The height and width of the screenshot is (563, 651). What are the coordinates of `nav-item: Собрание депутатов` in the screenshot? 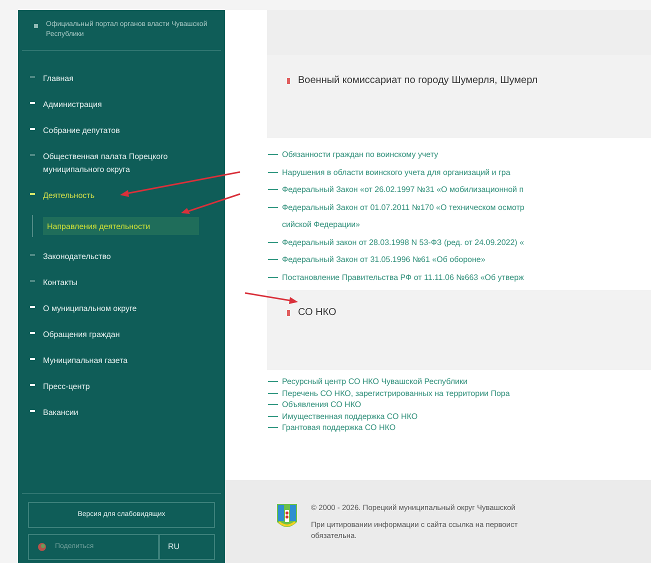 It's located at (81, 130).